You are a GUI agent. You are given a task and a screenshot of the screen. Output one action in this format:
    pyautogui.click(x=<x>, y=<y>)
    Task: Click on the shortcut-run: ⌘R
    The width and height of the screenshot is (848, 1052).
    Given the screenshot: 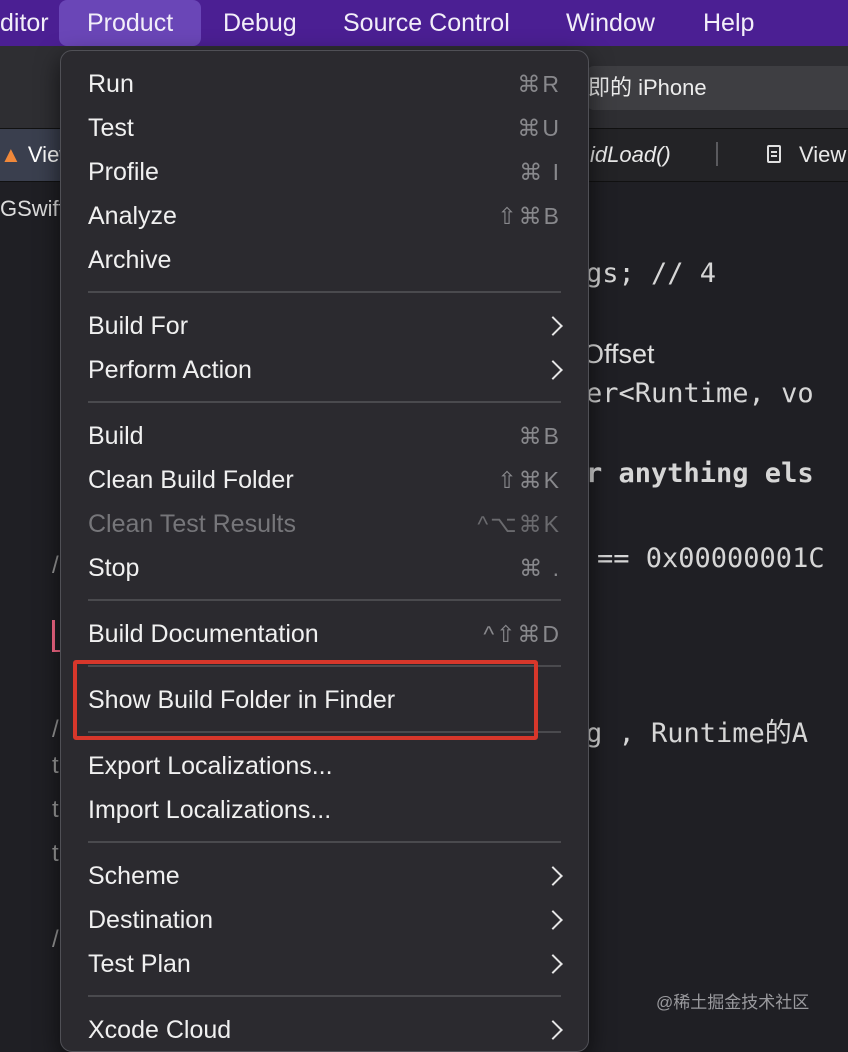 What is the action you would take?
    pyautogui.click(x=539, y=84)
    